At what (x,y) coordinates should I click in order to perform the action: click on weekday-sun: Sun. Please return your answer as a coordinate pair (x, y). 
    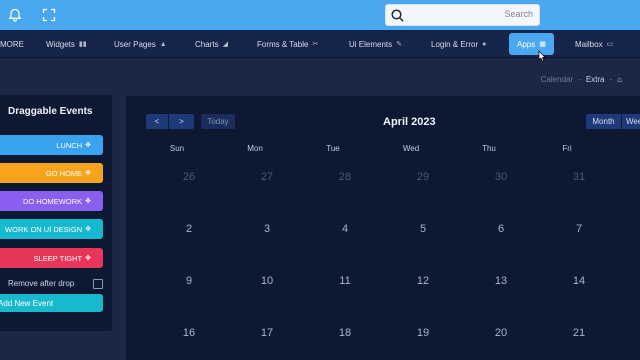
    Looking at the image, I should click on (177, 148).